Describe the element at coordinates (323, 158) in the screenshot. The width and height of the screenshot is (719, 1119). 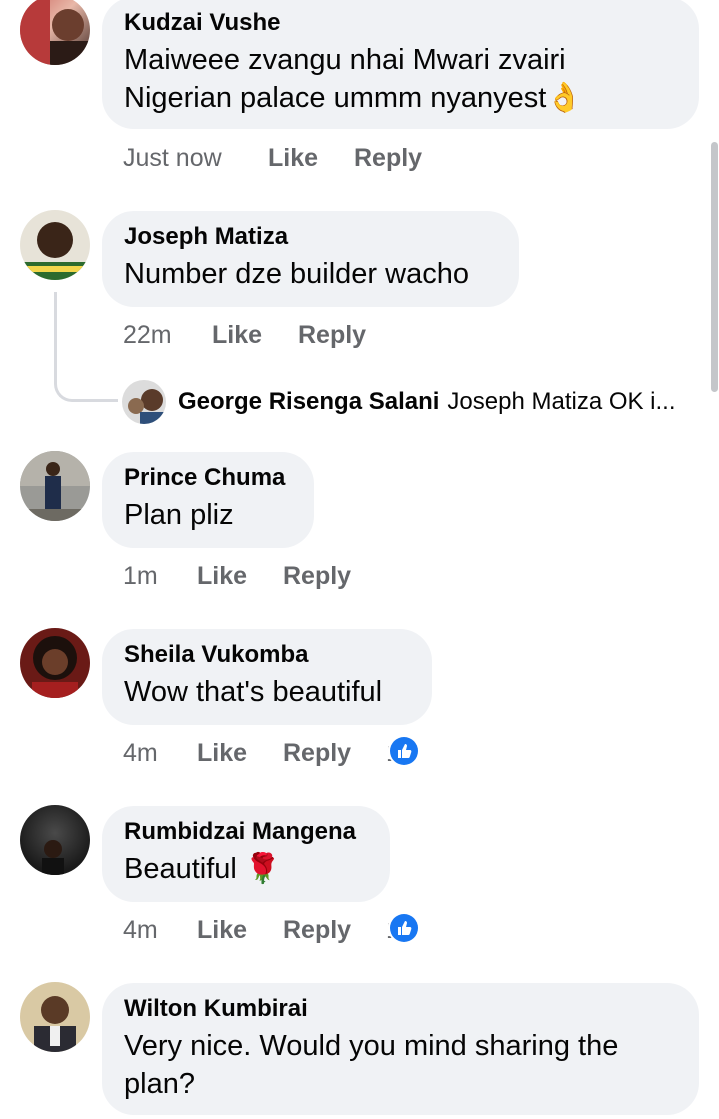
I see `comment-actions: Just now Like Reply` at that location.